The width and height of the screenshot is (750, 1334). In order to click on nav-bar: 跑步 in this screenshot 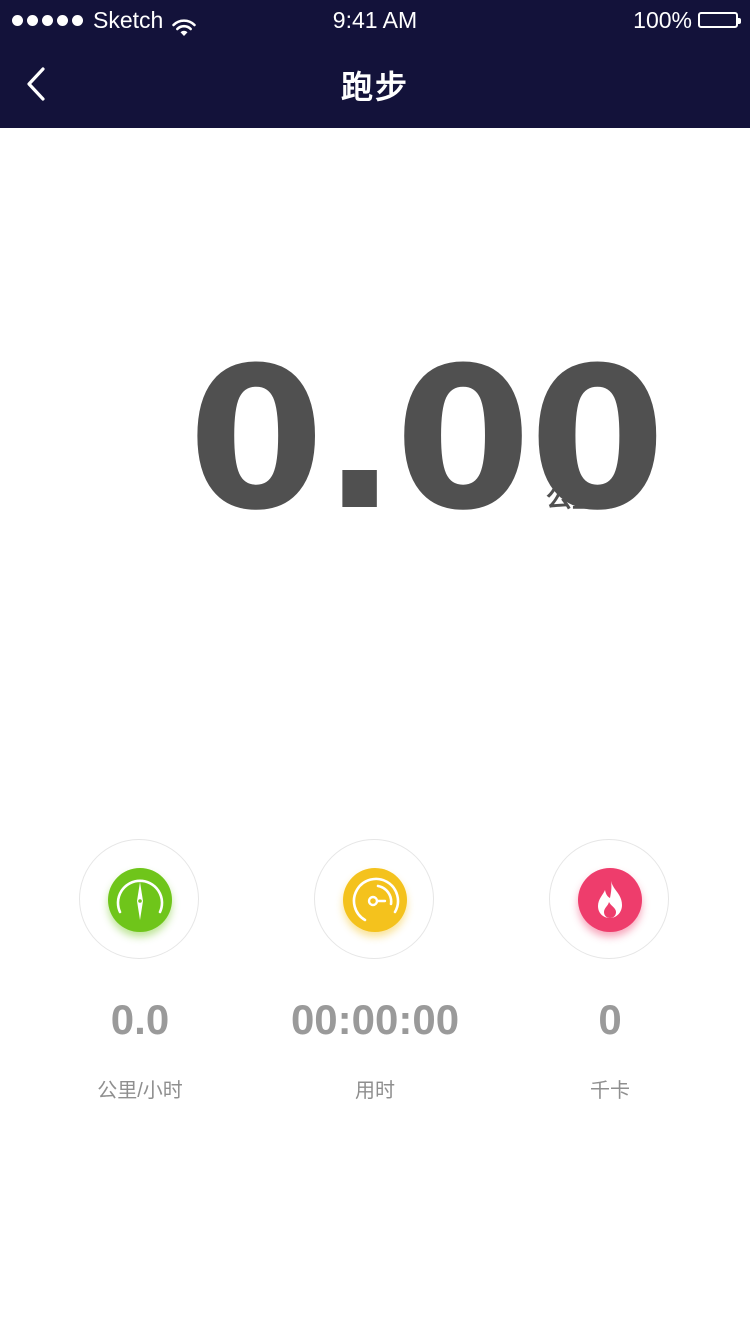, I will do `click(375, 84)`.